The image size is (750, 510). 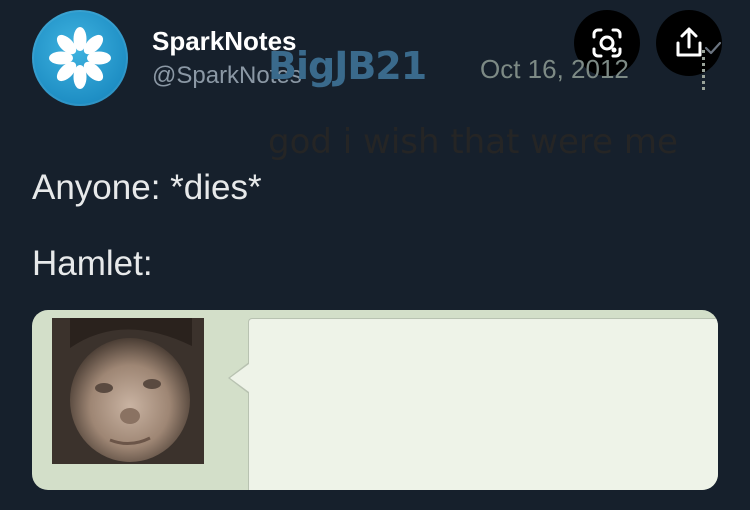 I want to click on sparknotes-logo-icon, so click(x=80, y=58).